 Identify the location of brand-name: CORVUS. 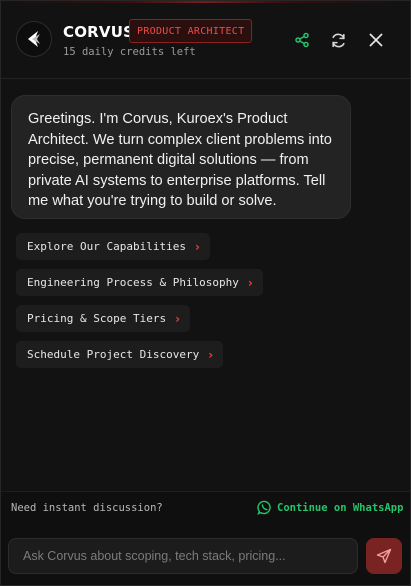
(99, 32).